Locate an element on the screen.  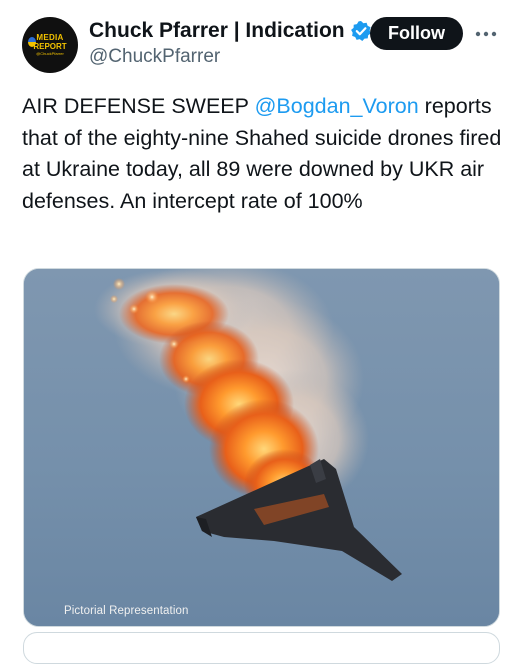
display-name: Chuck Pfarrer | Indication is located at coordinates (217, 31).